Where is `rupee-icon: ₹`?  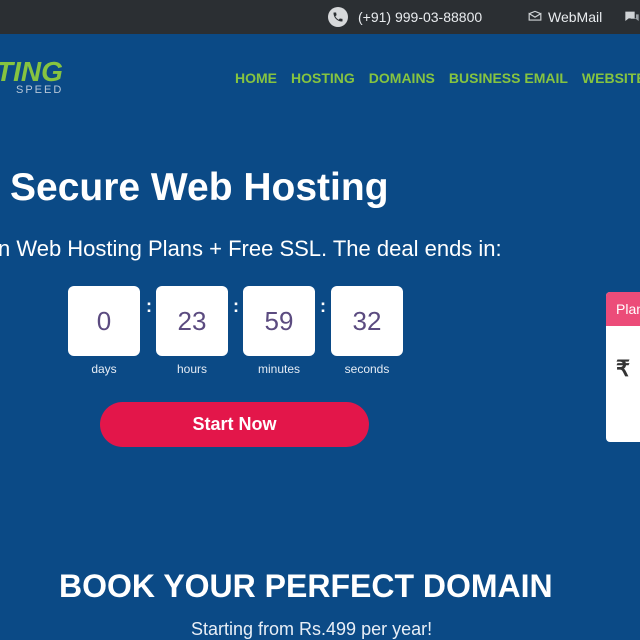
rupee-icon: ₹ is located at coordinates (623, 368).